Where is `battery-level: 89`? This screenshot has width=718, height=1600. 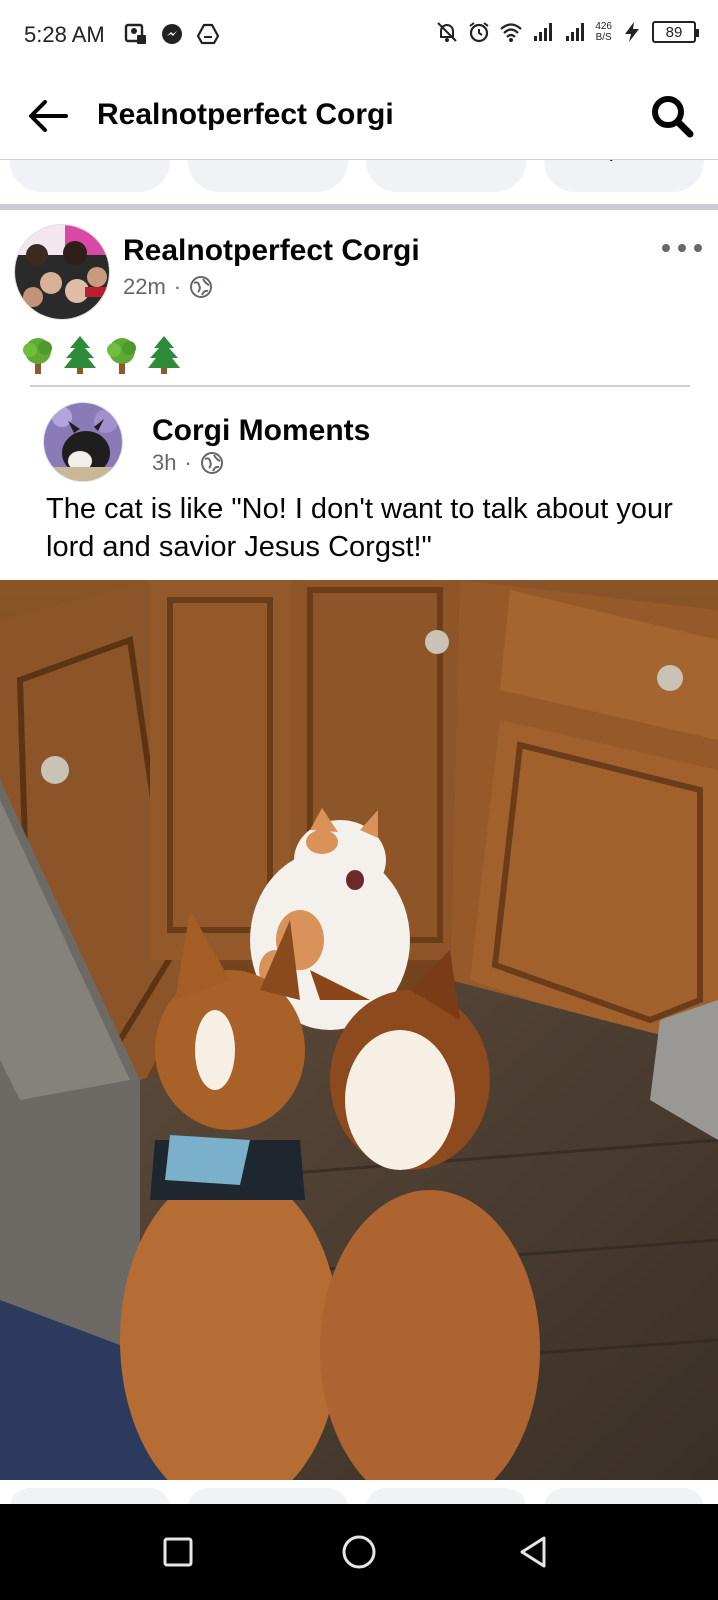
battery-level: 89 is located at coordinates (674, 32).